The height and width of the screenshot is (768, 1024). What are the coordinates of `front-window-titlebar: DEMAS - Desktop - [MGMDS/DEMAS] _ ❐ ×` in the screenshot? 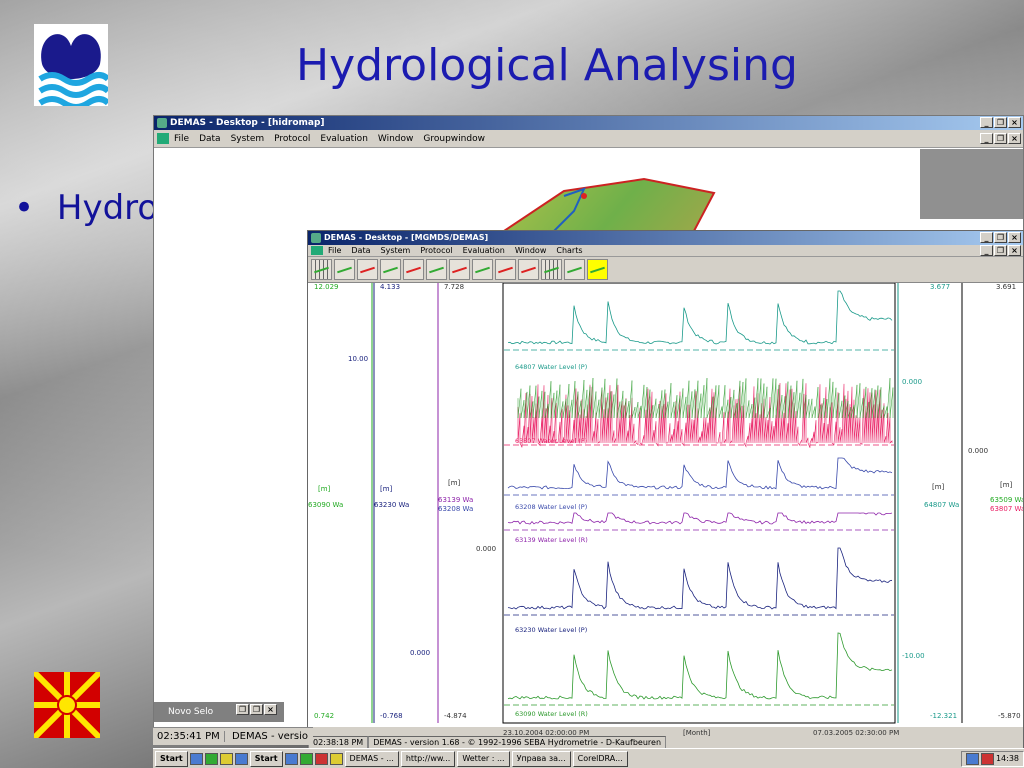 It's located at (665, 238).